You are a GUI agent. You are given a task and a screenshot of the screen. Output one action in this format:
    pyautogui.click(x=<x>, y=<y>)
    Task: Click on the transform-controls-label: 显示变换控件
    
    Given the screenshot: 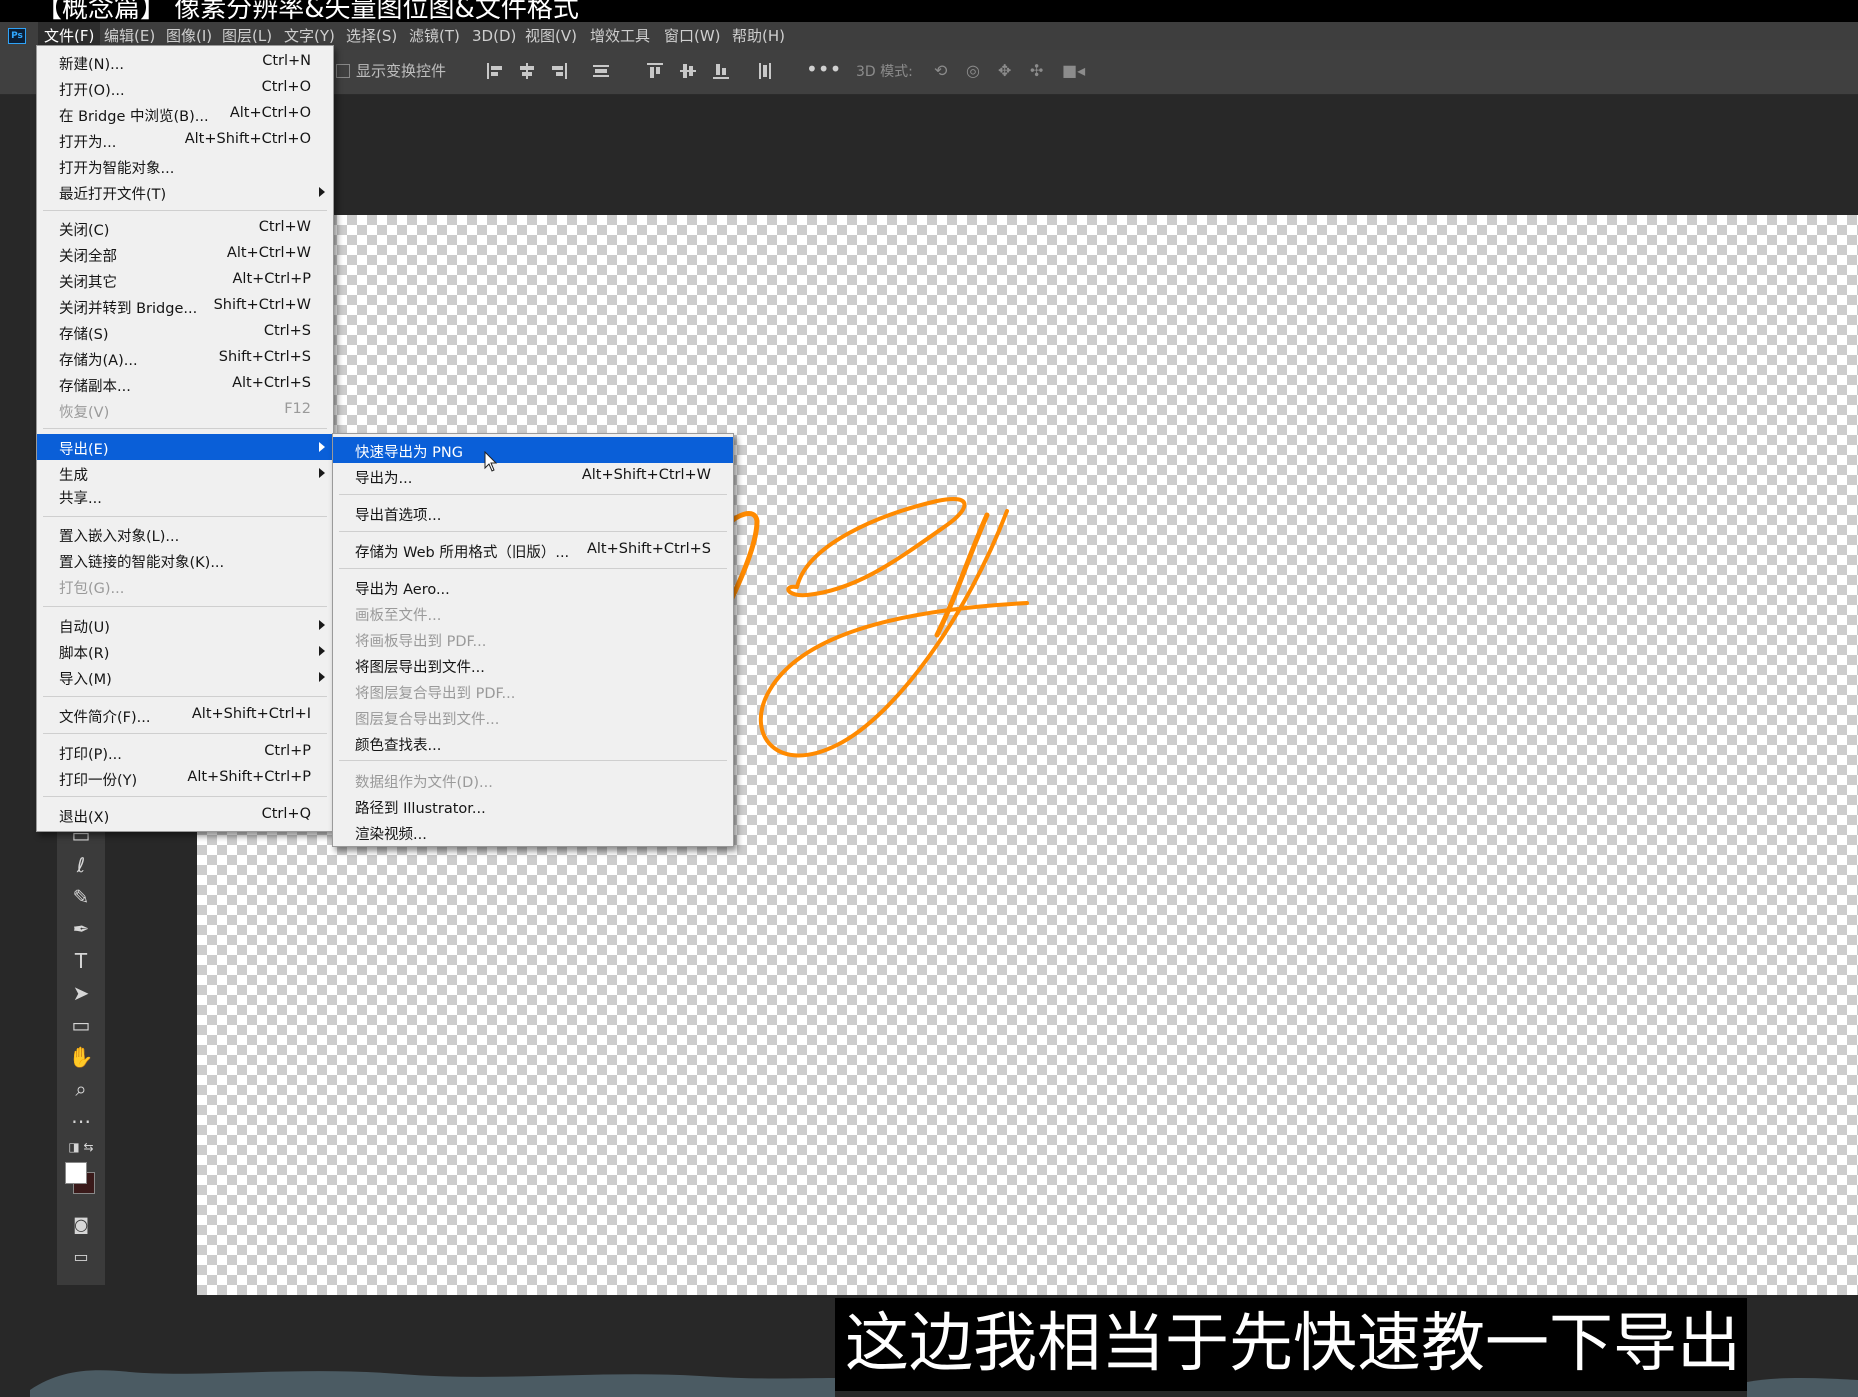 What is the action you would take?
    pyautogui.click(x=401, y=71)
    